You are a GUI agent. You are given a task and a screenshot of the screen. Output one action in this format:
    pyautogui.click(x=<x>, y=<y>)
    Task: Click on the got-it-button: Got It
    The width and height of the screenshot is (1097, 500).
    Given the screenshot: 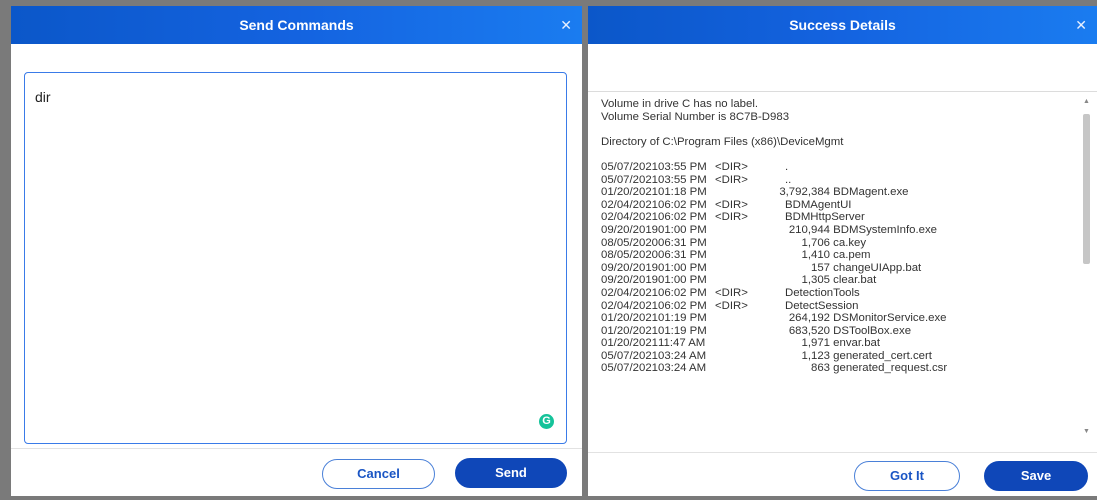 What is the action you would take?
    pyautogui.click(x=907, y=476)
    